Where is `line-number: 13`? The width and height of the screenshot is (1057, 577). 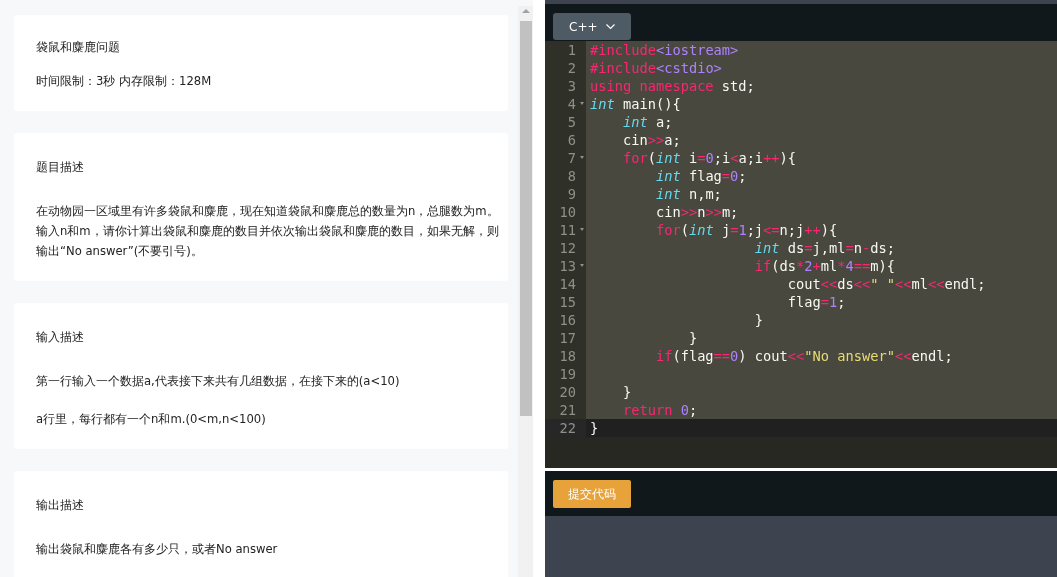 line-number: 13 is located at coordinates (565, 266).